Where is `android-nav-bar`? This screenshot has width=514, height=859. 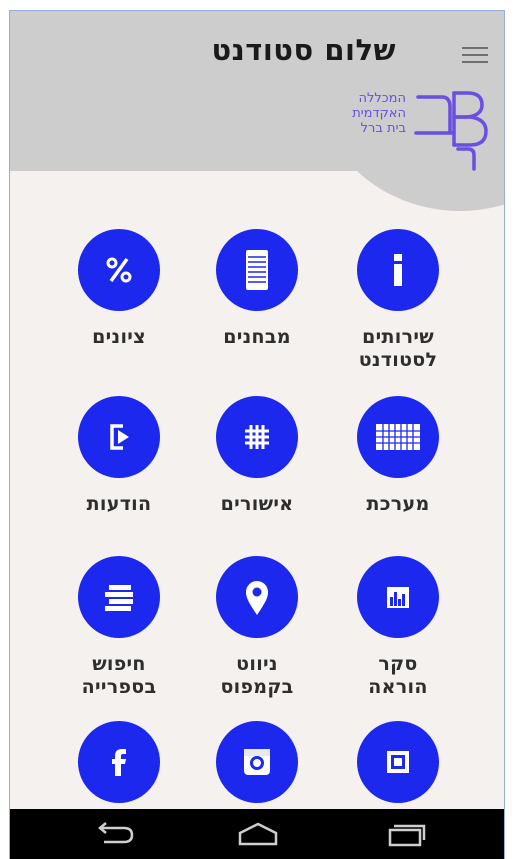 android-nav-bar is located at coordinates (257, 834).